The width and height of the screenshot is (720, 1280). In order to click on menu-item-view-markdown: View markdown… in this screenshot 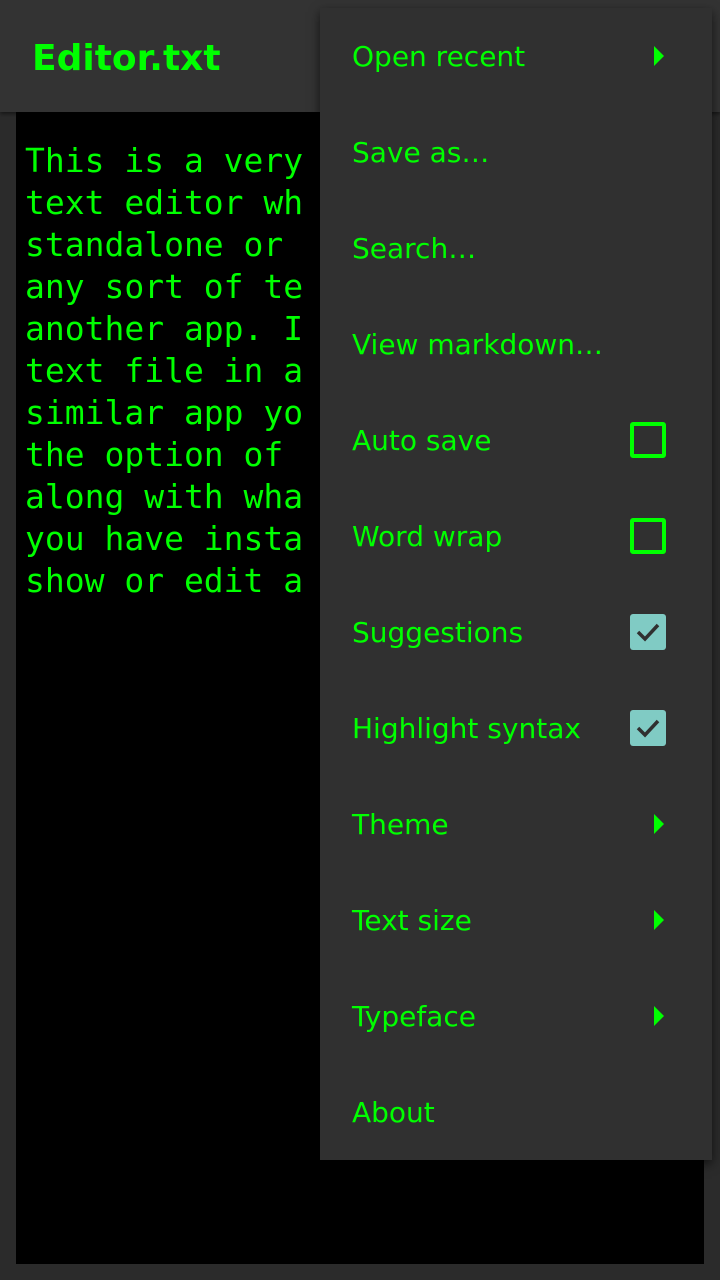, I will do `click(516, 344)`.